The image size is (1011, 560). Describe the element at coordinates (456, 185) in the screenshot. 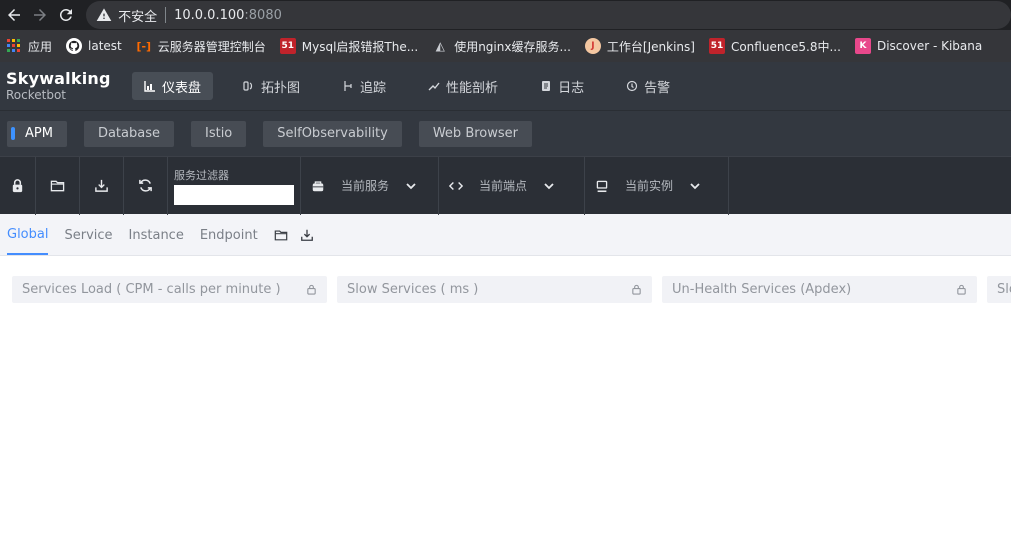

I see `code-icon` at that location.